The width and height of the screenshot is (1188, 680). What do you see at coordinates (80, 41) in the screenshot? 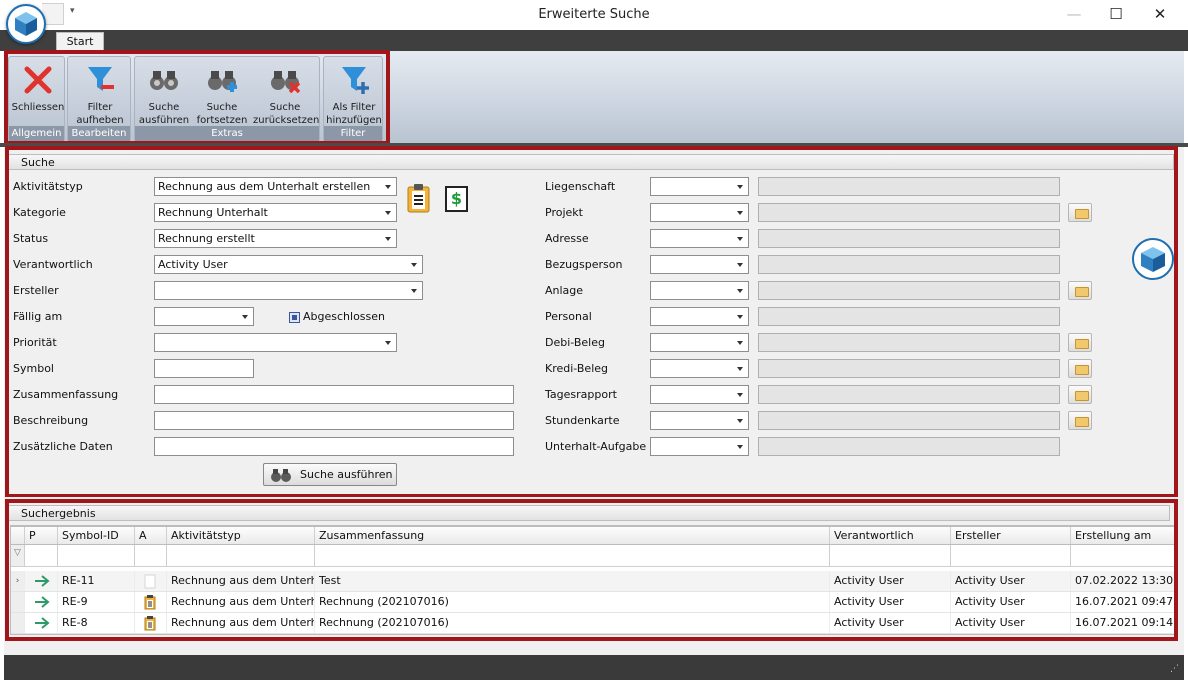
I see `tab-start: Start` at bounding box center [80, 41].